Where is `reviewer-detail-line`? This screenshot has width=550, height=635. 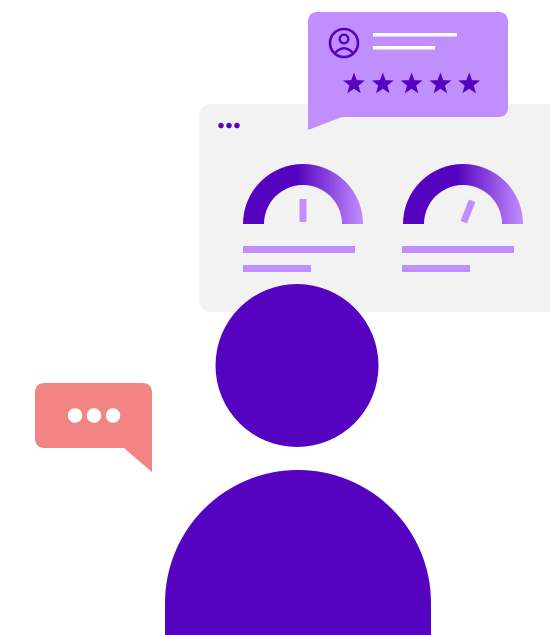 reviewer-detail-line is located at coordinates (404, 48).